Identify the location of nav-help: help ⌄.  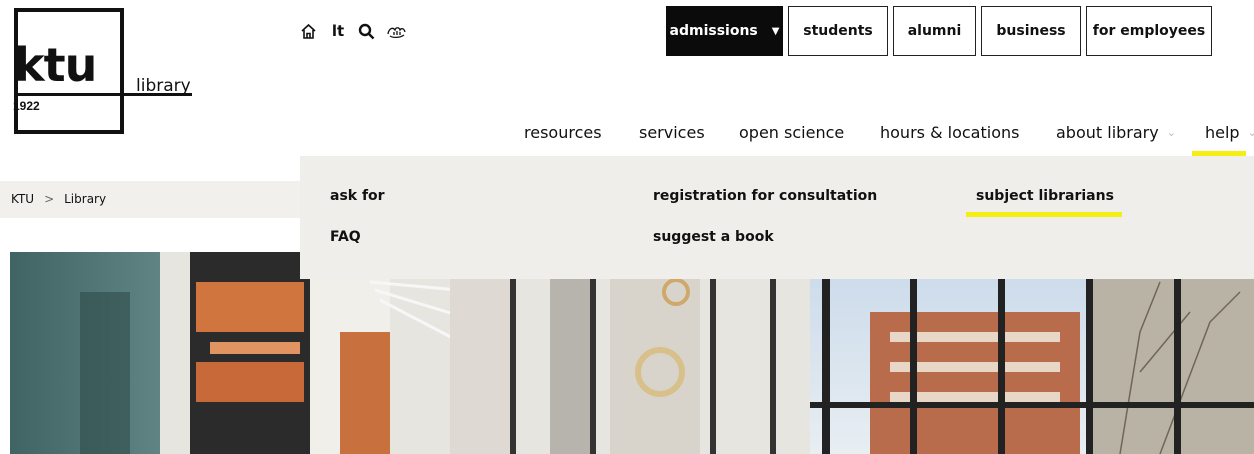
(1229, 132).